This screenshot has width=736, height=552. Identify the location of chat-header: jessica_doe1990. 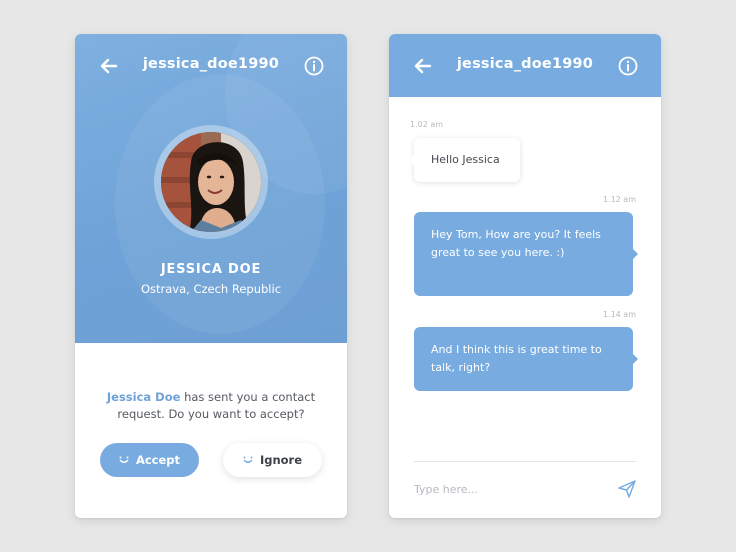
(525, 65).